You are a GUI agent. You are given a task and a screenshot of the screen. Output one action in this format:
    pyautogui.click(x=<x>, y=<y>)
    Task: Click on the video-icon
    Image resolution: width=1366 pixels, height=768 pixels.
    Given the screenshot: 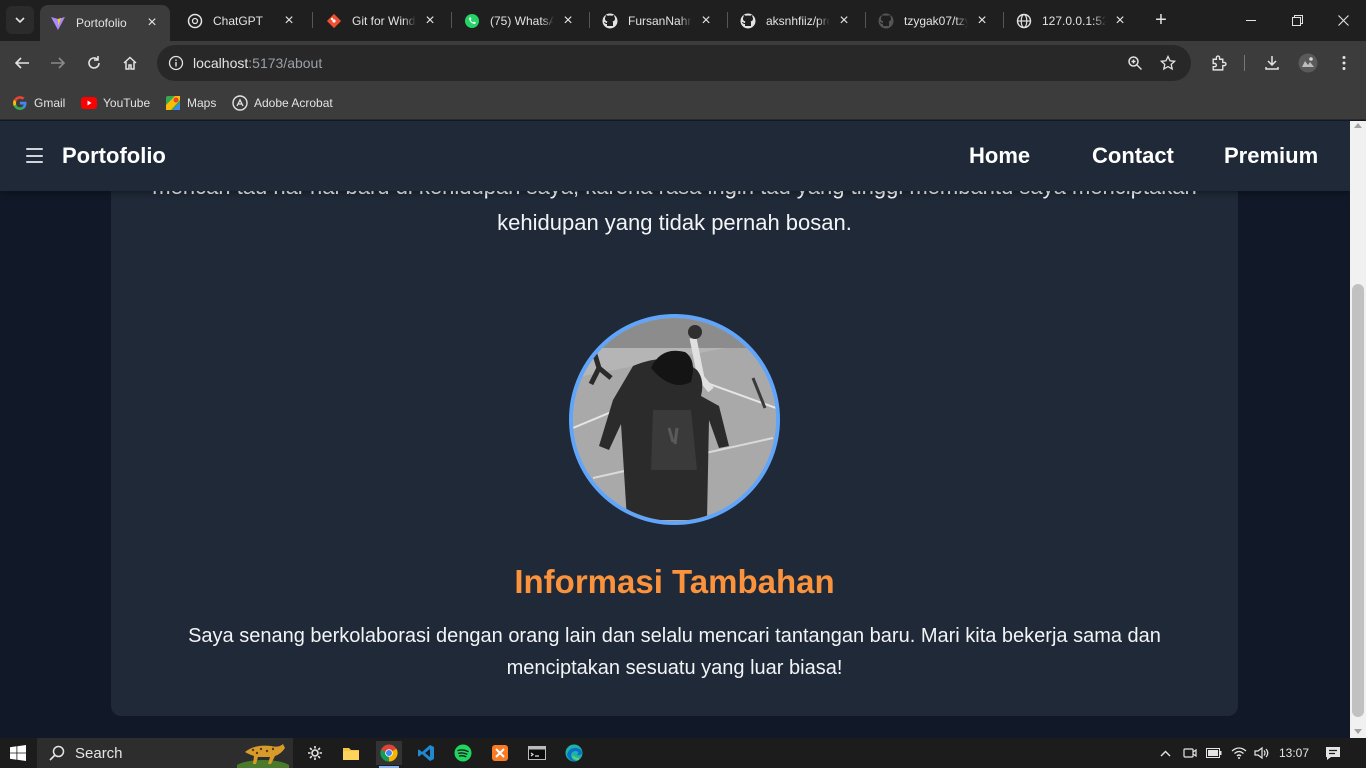 What is the action you would take?
    pyautogui.click(x=1190, y=753)
    